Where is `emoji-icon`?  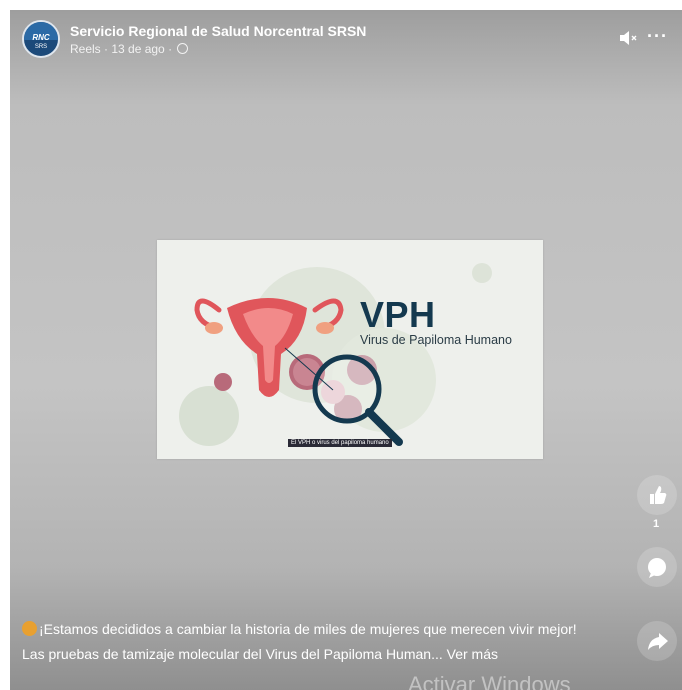
emoji-icon is located at coordinates (29, 628).